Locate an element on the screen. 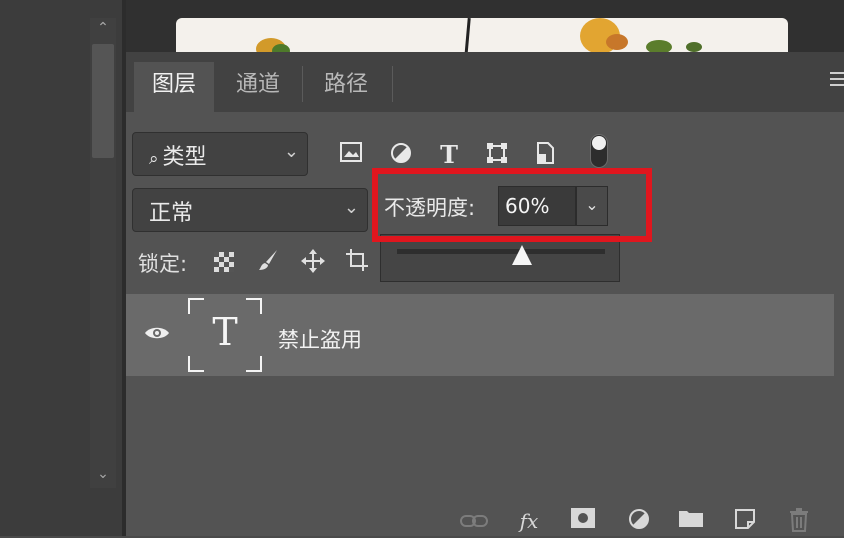  search-icon: ⌕ is located at coordinates (154, 159).